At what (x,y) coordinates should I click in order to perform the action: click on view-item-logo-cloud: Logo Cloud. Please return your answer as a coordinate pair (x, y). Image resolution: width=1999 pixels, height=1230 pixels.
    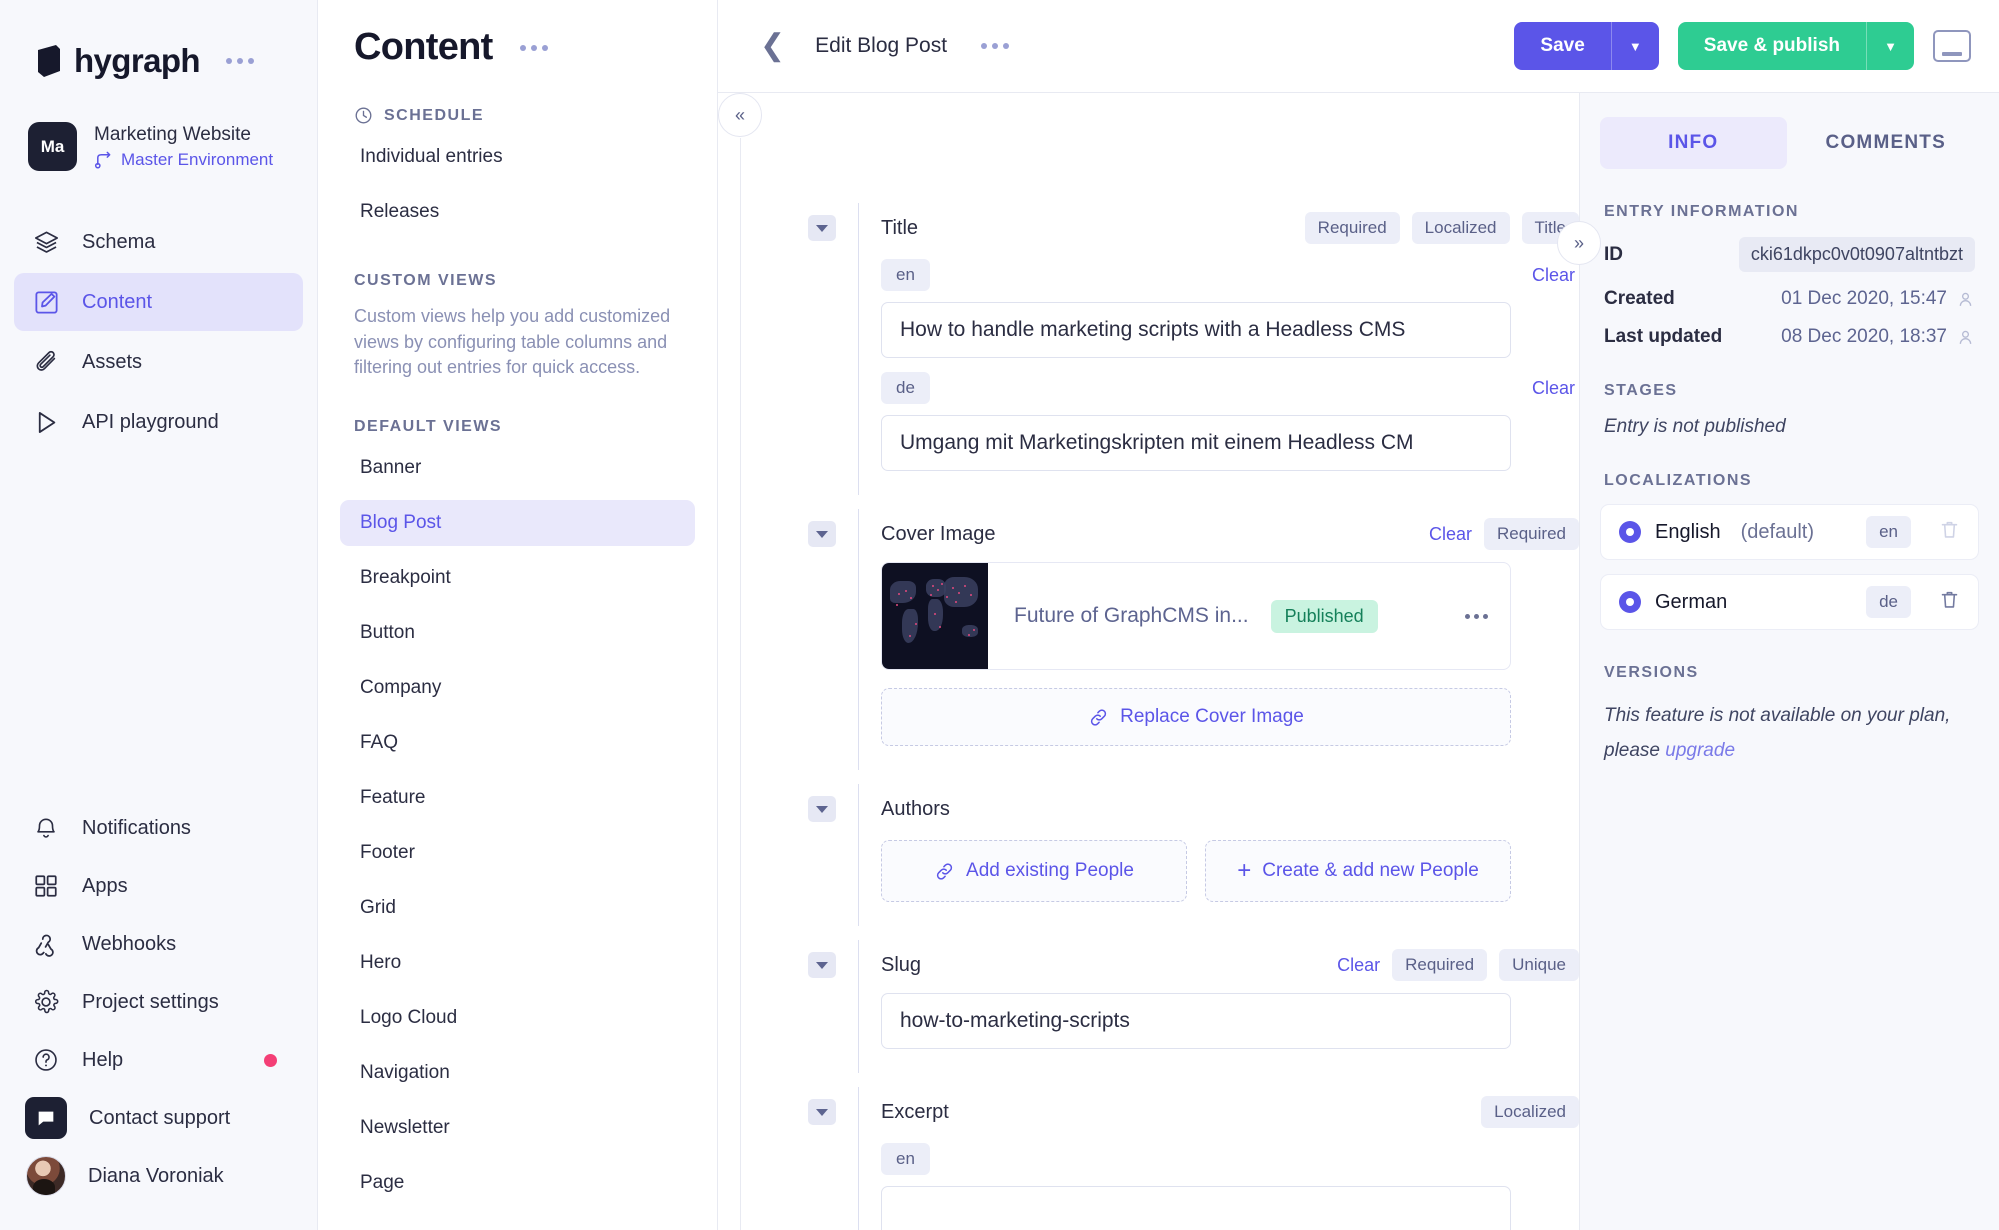
    Looking at the image, I should click on (517, 1018).